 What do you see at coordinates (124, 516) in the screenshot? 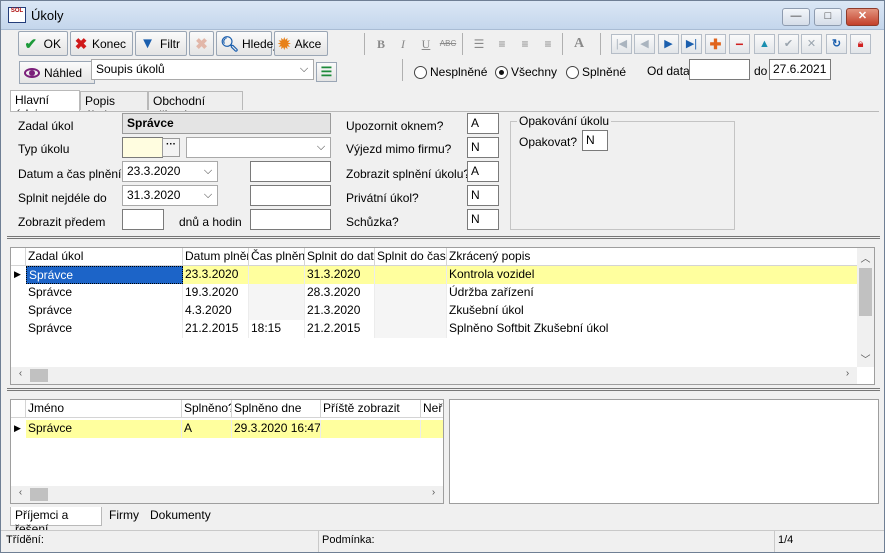
I see `tab-firmy: Firmy` at bounding box center [124, 516].